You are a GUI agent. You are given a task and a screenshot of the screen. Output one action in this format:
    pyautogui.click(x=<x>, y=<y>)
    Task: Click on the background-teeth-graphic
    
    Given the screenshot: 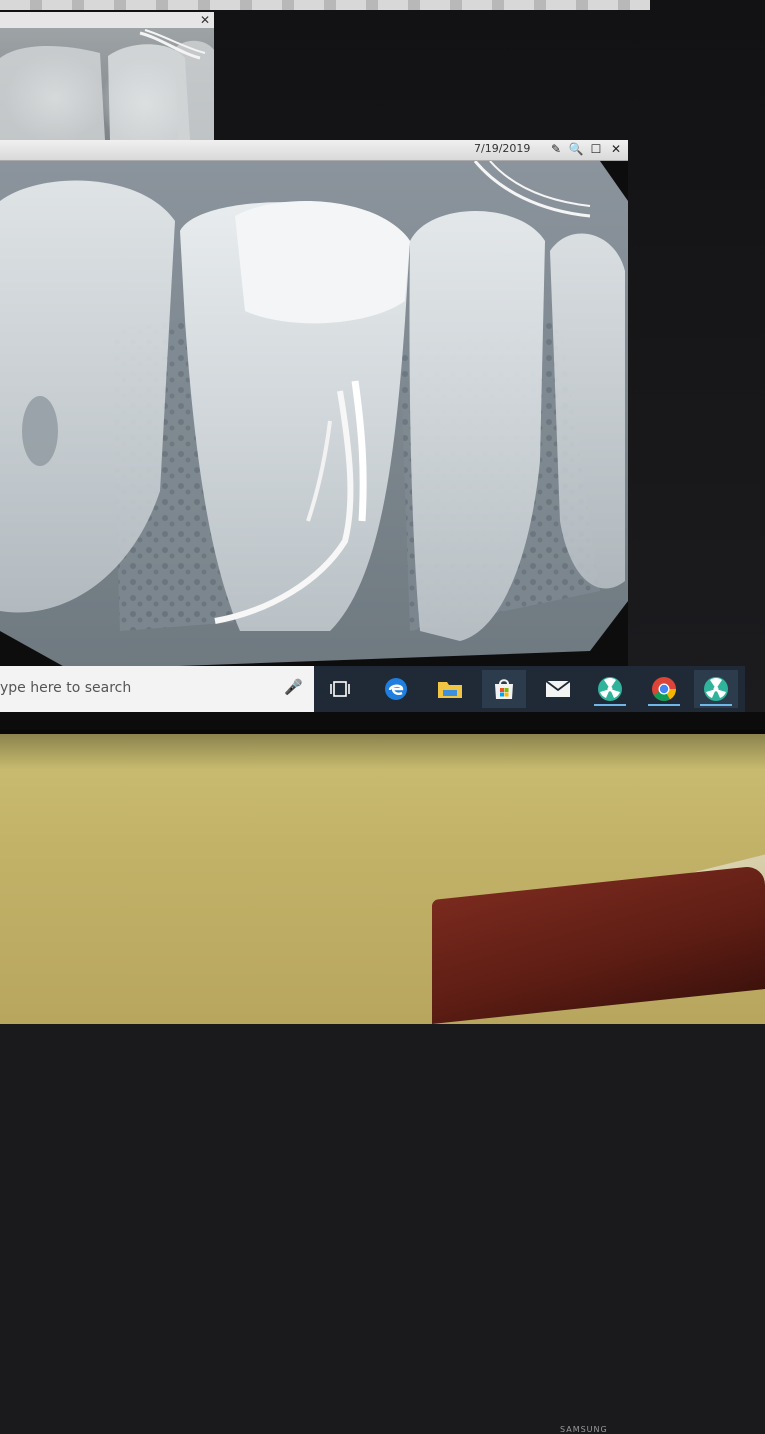 What is the action you would take?
    pyautogui.click(x=107, y=84)
    